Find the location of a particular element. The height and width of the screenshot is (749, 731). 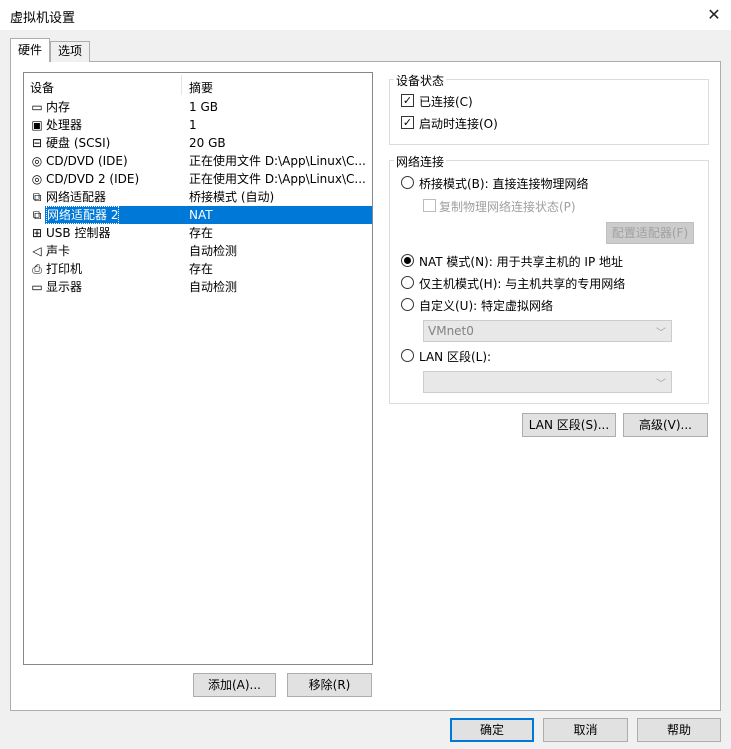

host-only-radio is located at coordinates (407, 282).